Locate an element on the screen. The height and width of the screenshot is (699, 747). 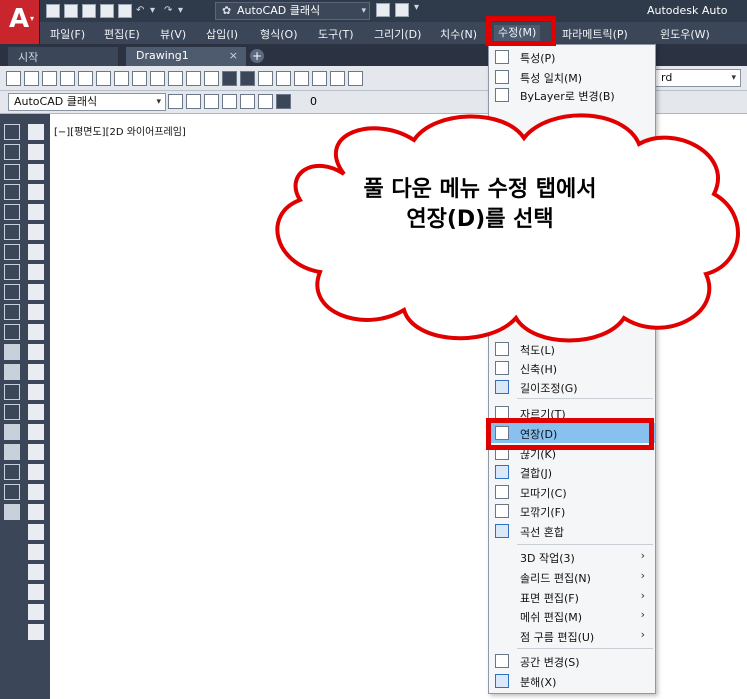
customize-quick-access-icon: ▾ is located at coordinates (419, 8).